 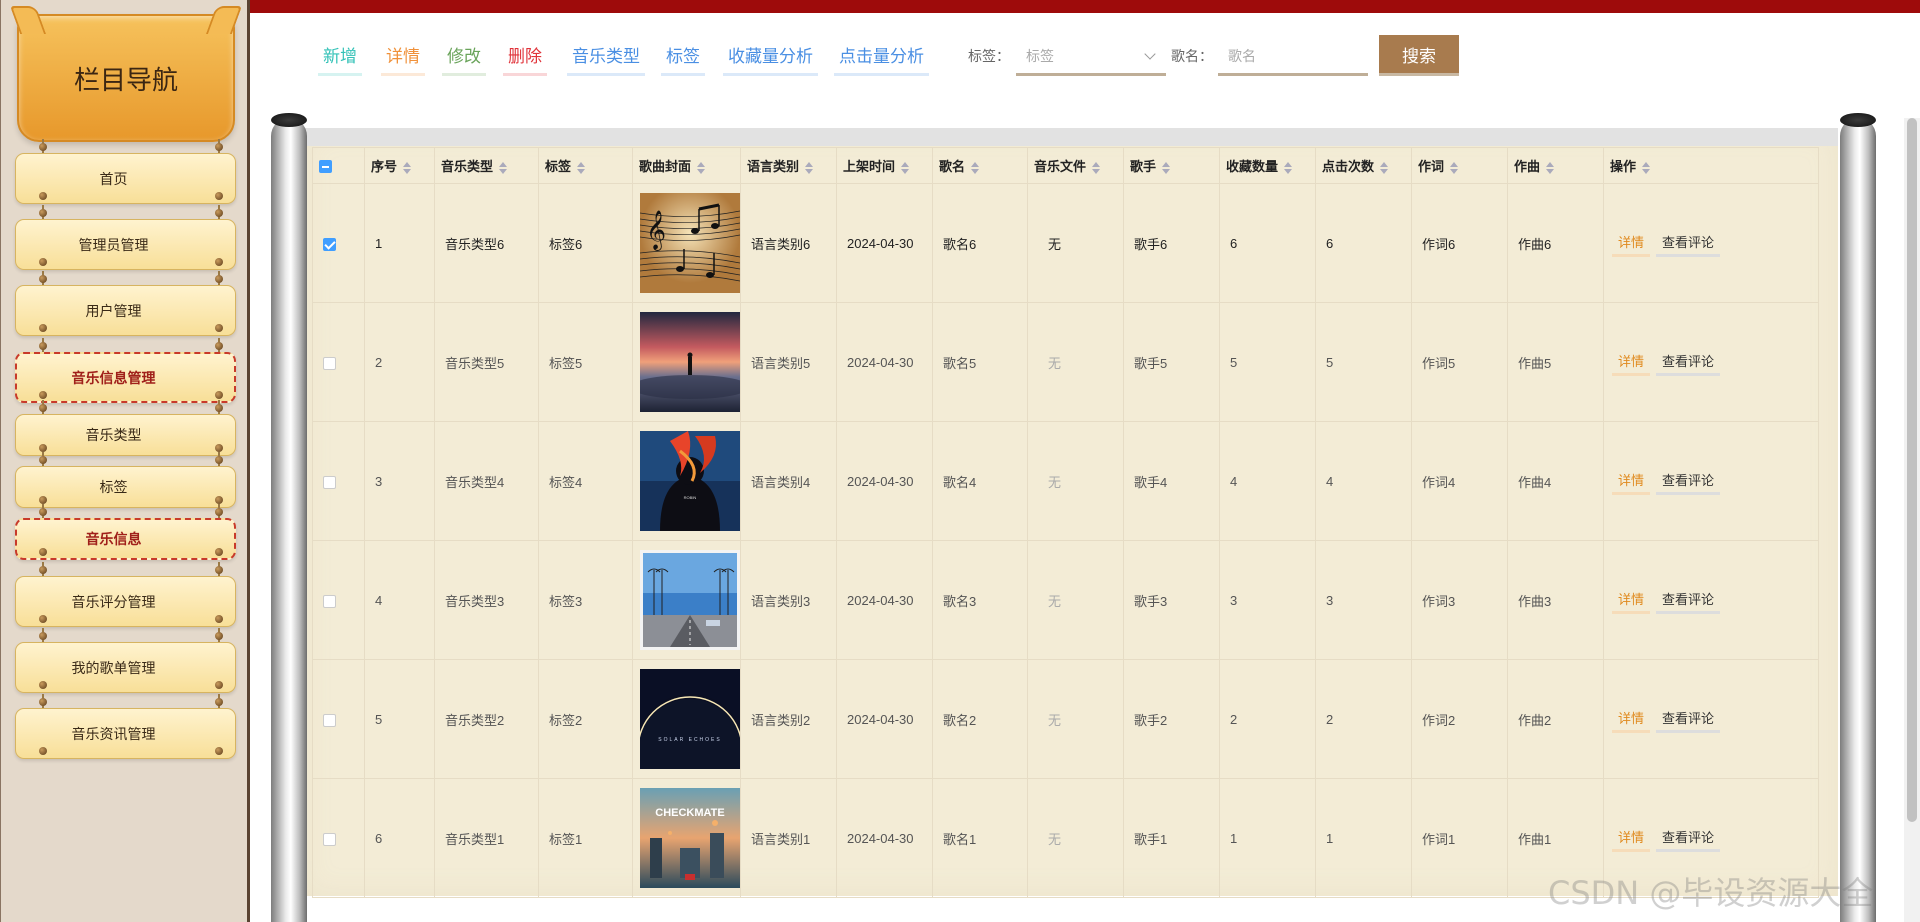 I want to click on column-header: 序号, so click(x=399, y=165).